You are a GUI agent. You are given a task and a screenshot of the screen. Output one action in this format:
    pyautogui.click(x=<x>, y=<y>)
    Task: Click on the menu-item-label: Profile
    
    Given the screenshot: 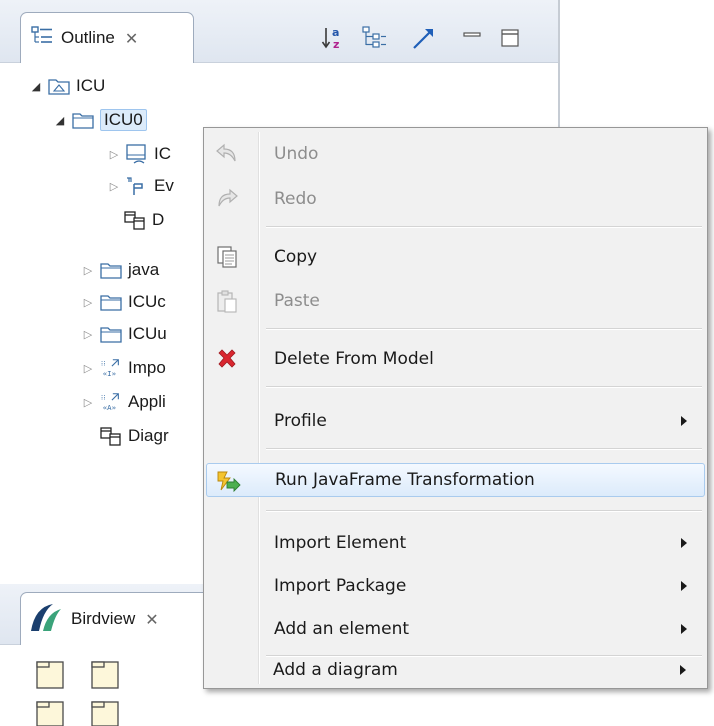 What is the action you would take?
    pyautogui.click(x=300, y=421)
    